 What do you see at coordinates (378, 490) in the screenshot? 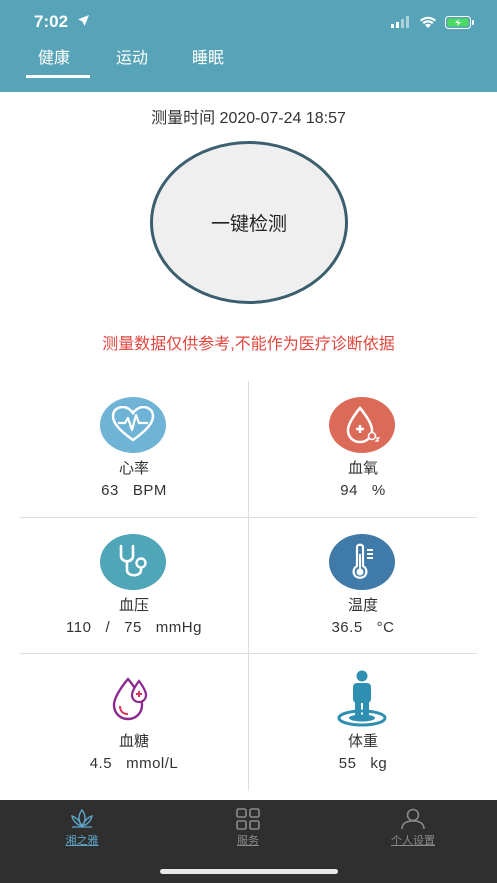
I see `blood-oxygen-unit: %` at bounding box center [378, 490].